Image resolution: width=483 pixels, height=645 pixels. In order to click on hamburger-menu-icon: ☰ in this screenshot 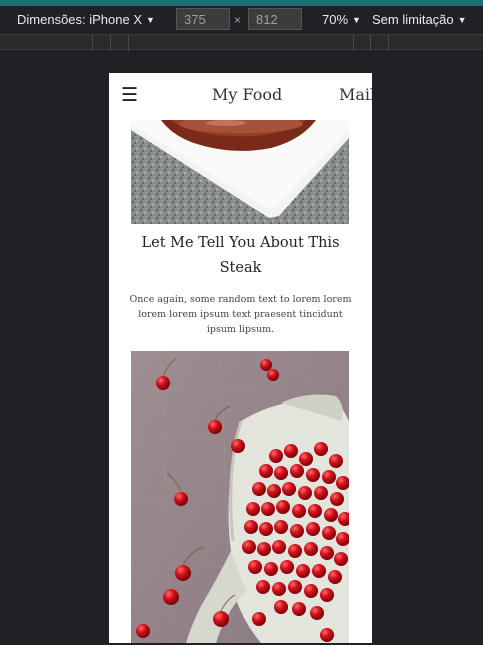, I will do `click(129, 95)`.